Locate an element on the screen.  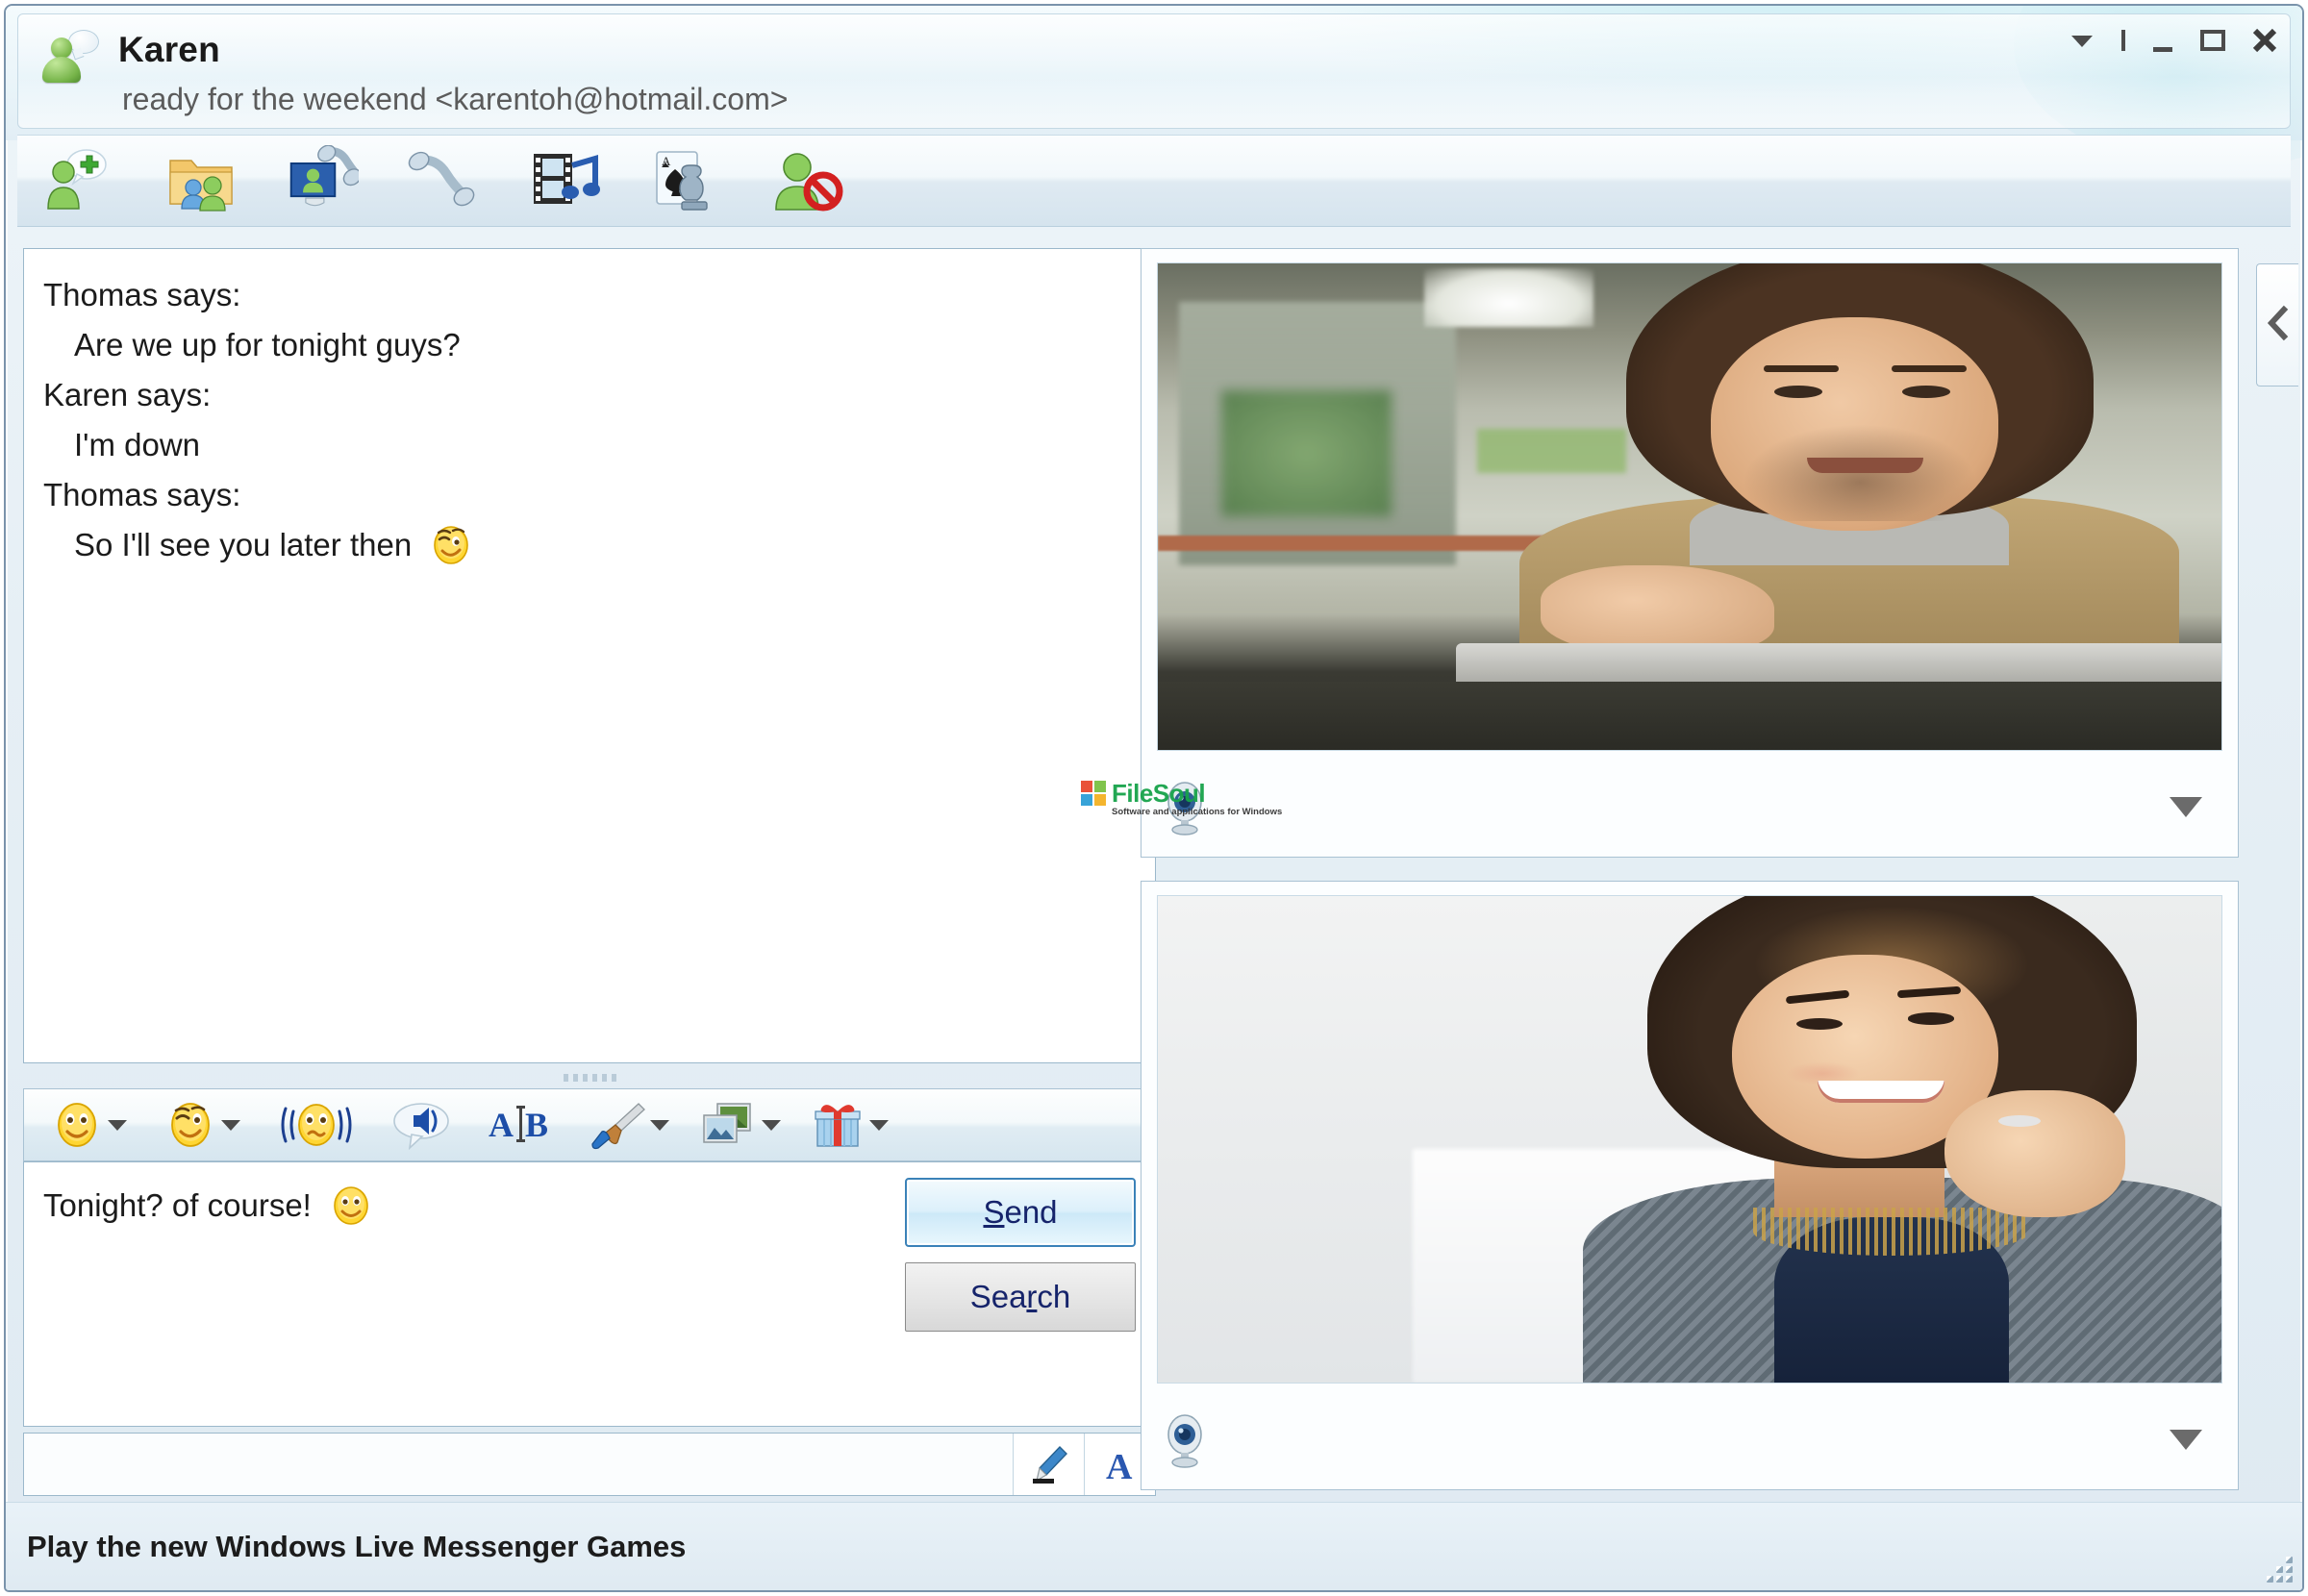
bar-icon is located at coordinates (2124, 40).